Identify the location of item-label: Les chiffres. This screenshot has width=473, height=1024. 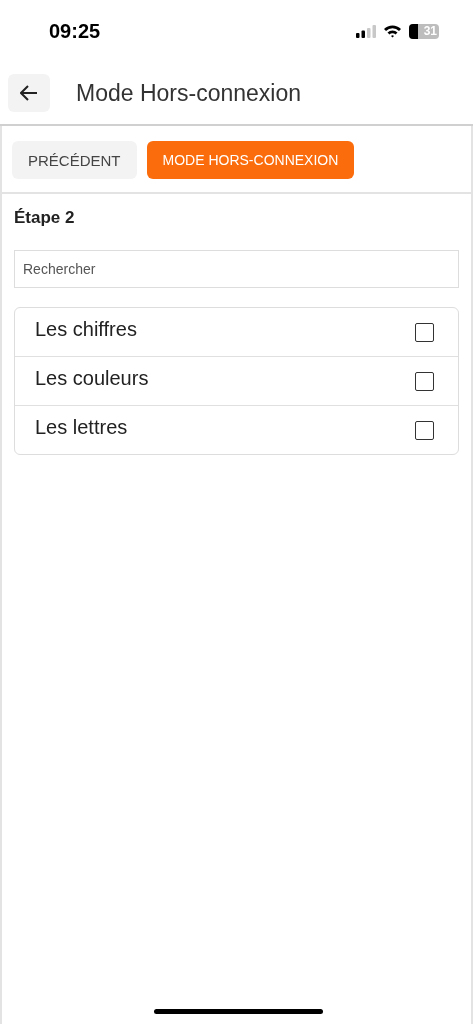
(86, 329).